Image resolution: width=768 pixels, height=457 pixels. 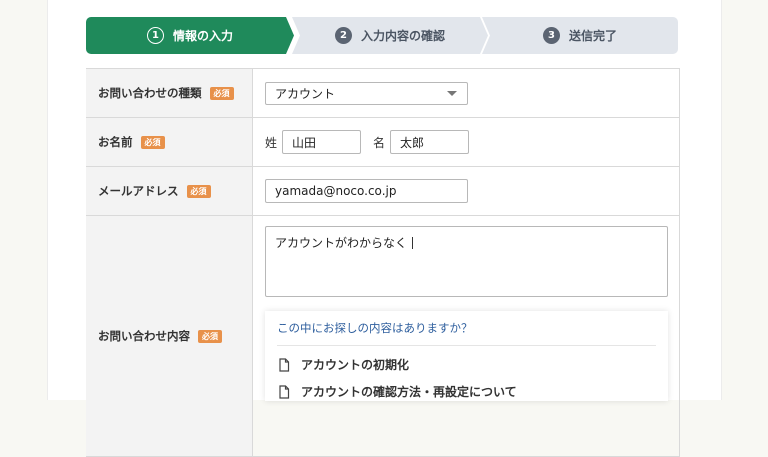 What do you see at coordinates (169, 142) in the screenshot?
I see `field-label: お名前 必須` at bounding box center [169, 142].